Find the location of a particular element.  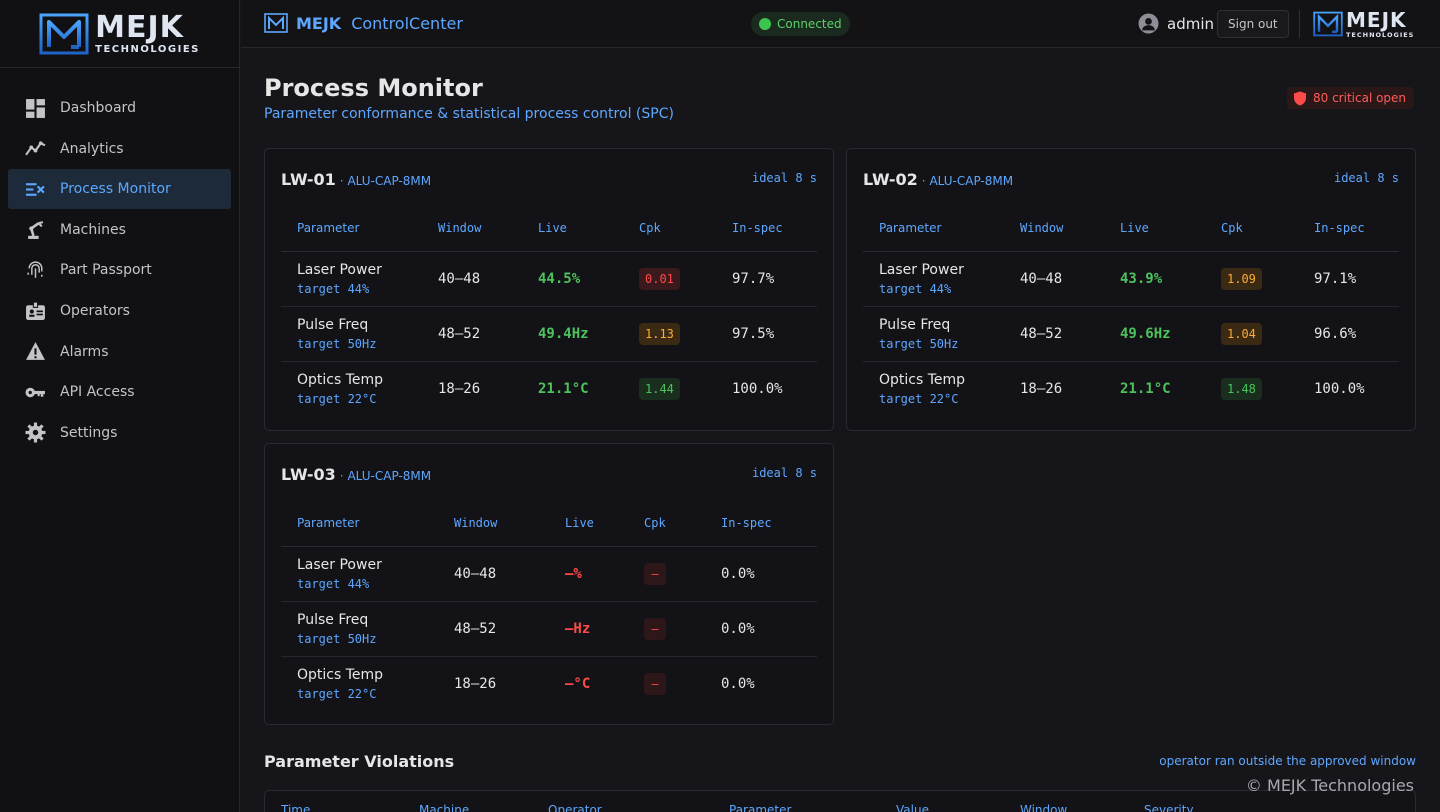

header-brand: MEJK ControlCenter is located at coordinates (363, 23).